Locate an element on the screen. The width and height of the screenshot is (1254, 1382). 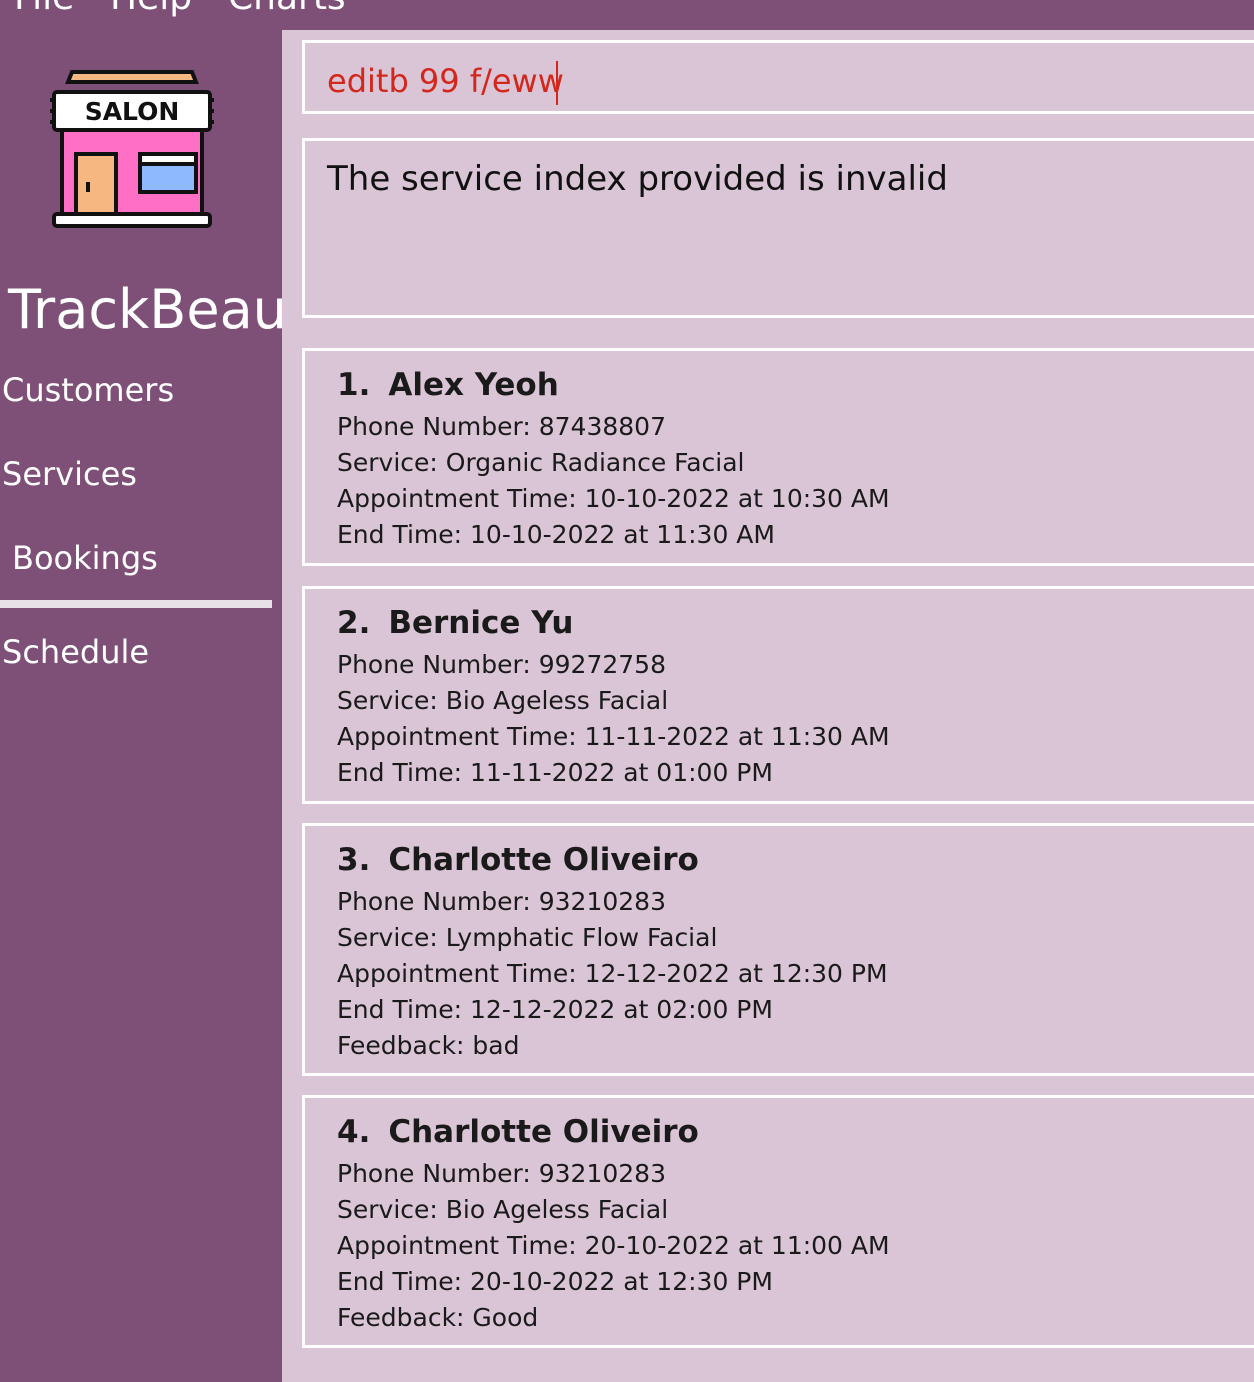
sidebar-item-bookings: Bookings is located at coordinates (85, 558).